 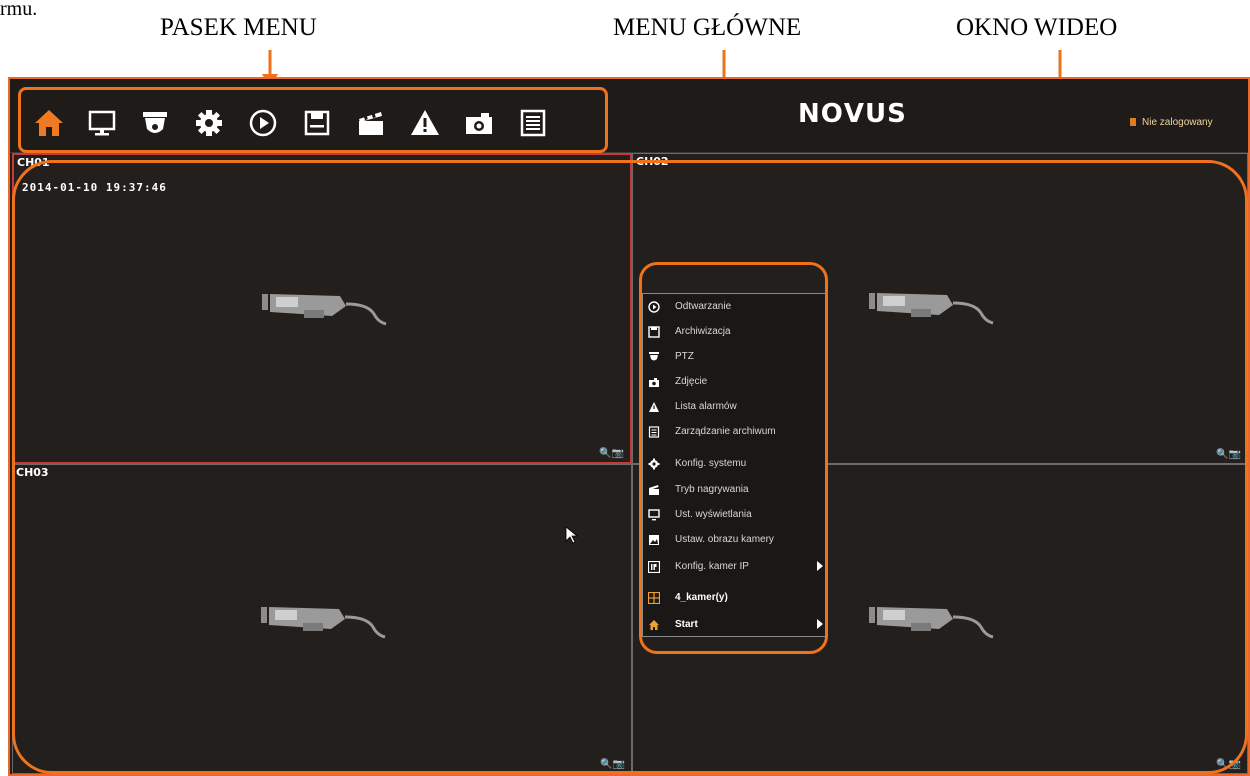 What do you see at coordinates (701, 597) in the screenshot?
I see `menu-item-label: 4_kamer(y)` at bounding box center [701, 597].